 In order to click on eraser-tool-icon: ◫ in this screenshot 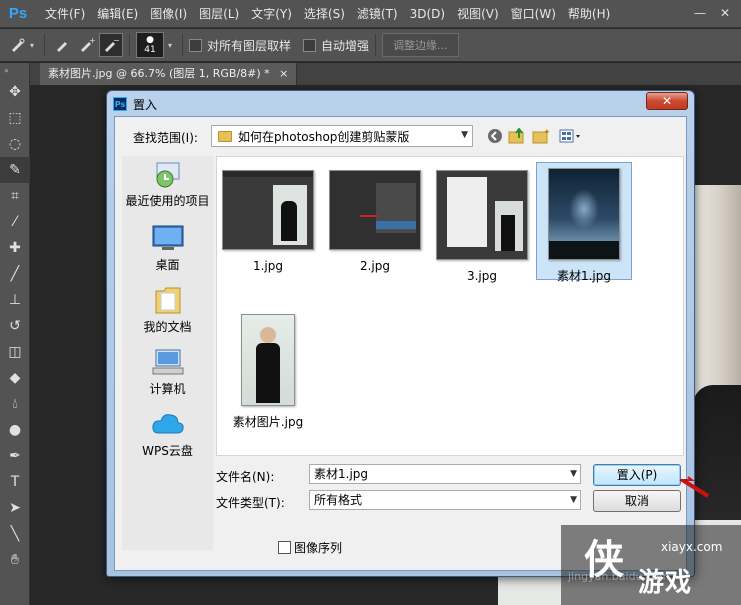, I will do `click(15, 352)`.